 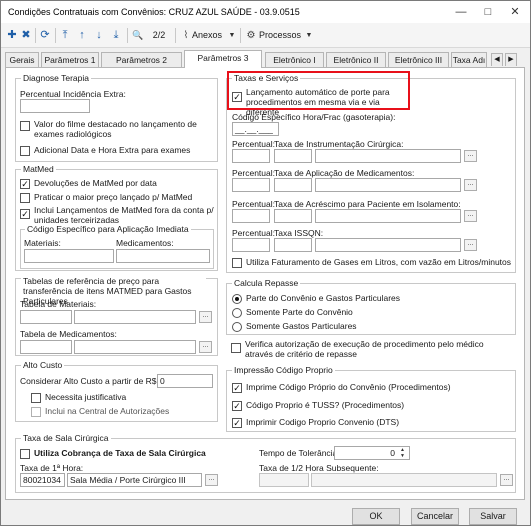 I want to click on tab-gerais: Gerais, so click(x=22, y=59).